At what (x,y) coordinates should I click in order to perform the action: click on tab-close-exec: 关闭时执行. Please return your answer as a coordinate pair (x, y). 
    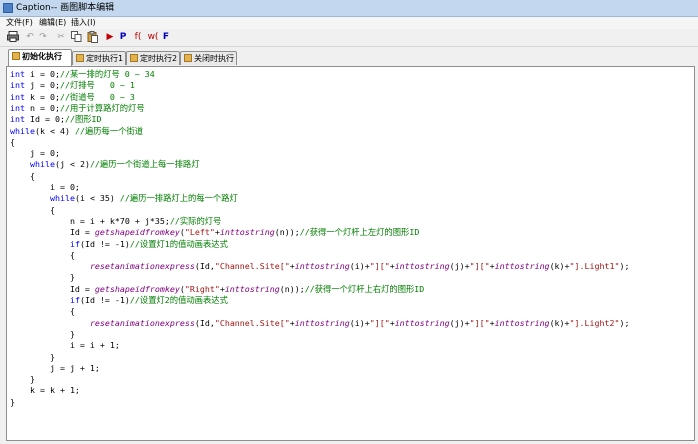
    Looking at the image, I should click on (208, 58).